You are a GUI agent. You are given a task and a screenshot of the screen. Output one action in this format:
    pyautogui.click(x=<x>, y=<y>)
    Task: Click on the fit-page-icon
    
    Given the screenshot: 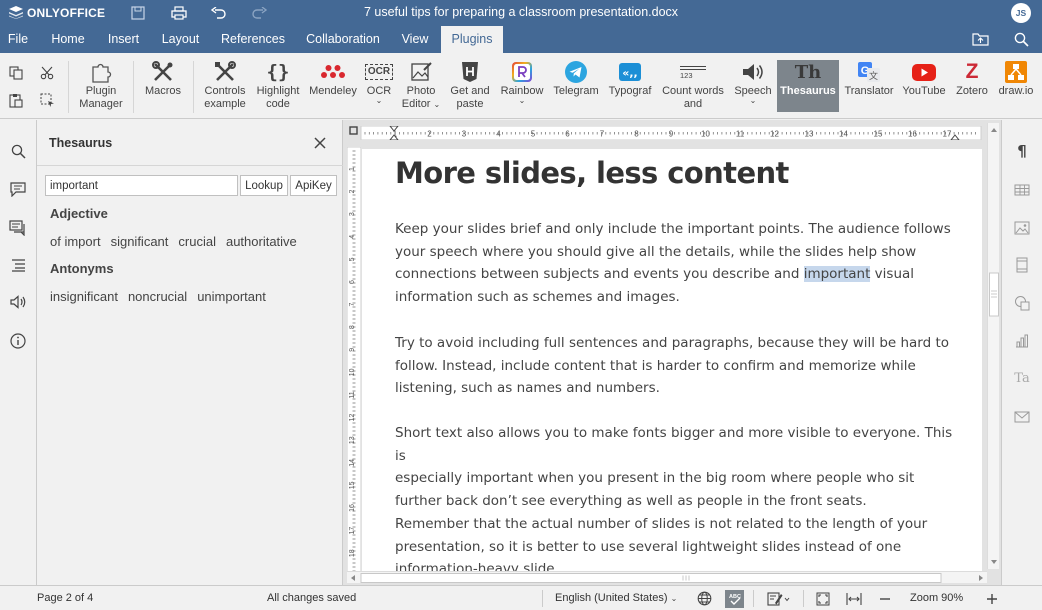 What is the action you would take?
    pyautogui.click(x=823, y=598)
    